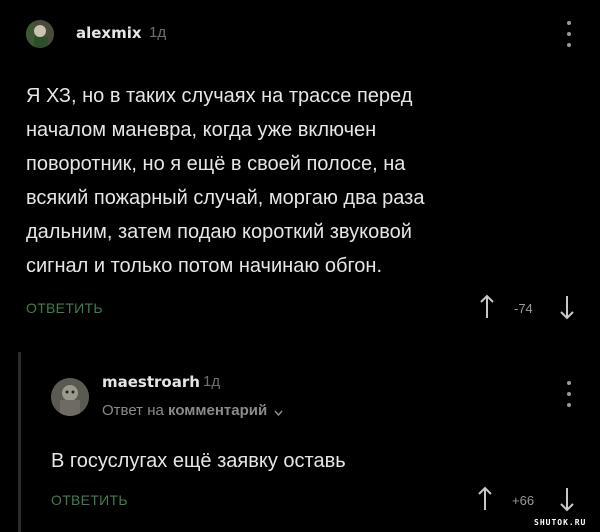  What do you see at coordinates (133, 410) in the screenshot?
I see `reply-to-prefix: Ответ на` at bounding box center [133, 410].